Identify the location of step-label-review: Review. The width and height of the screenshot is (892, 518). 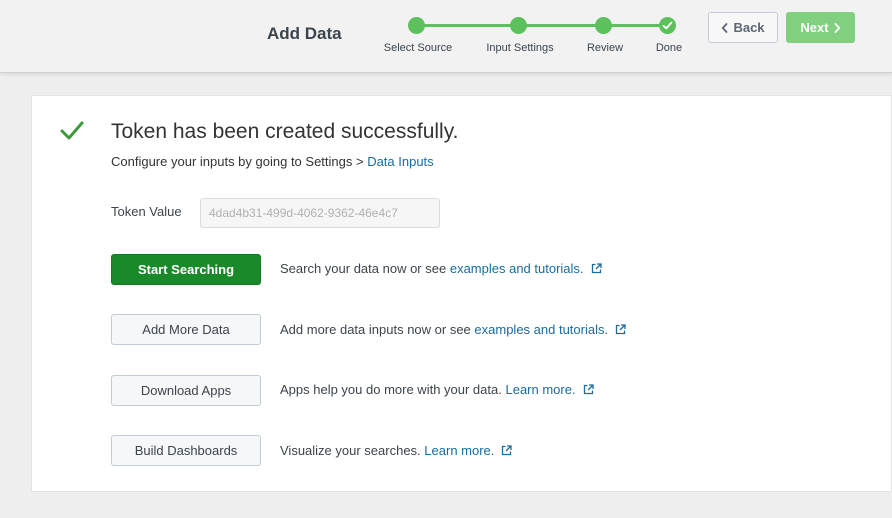
(605, 48).